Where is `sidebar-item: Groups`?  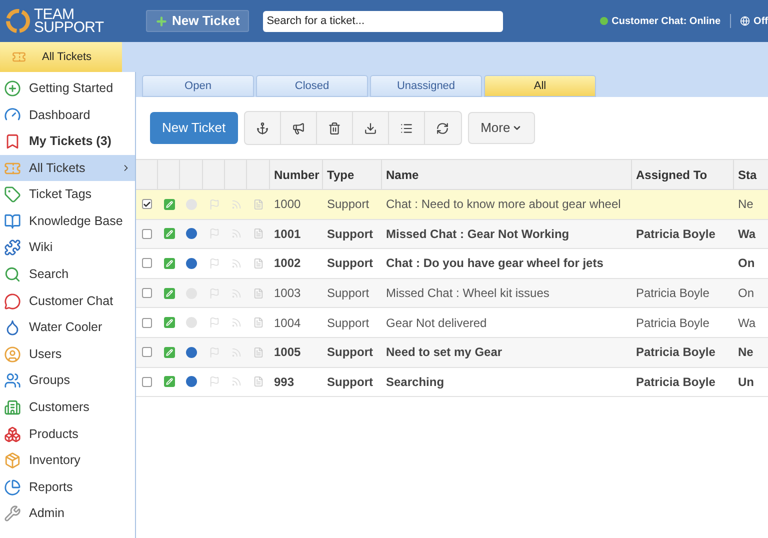
sidebar-item: Groups is located at coordinates (67, 381).